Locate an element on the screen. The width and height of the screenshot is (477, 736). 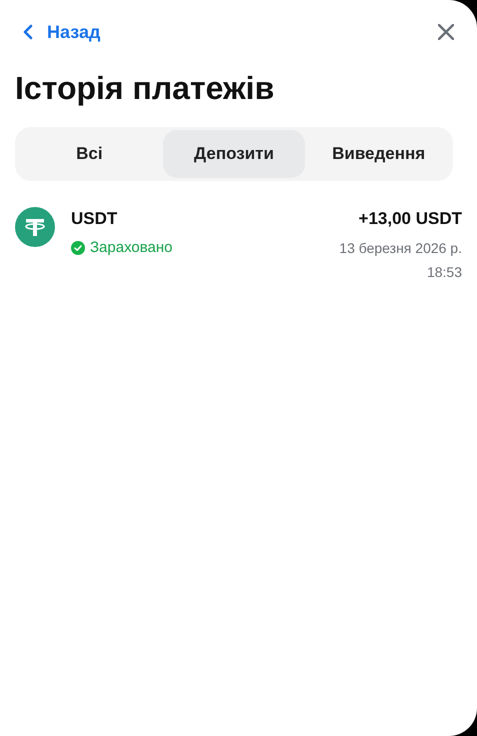
payment-time: 18:53 is located at coordinates (444, 272).